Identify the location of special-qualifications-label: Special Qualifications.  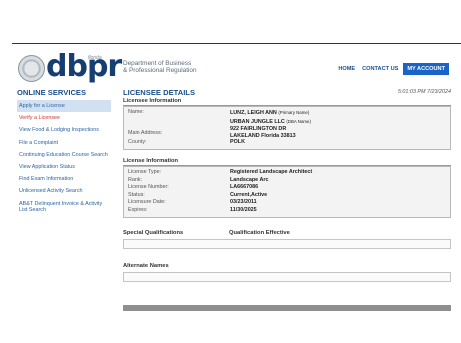
(153, 232).